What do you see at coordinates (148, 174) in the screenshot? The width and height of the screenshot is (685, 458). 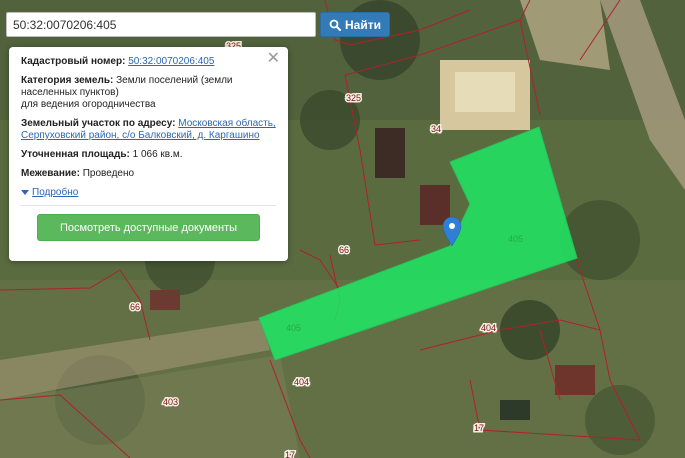 I see `survey-row: Межевание: Проведено` at bounding box center [148, 174].